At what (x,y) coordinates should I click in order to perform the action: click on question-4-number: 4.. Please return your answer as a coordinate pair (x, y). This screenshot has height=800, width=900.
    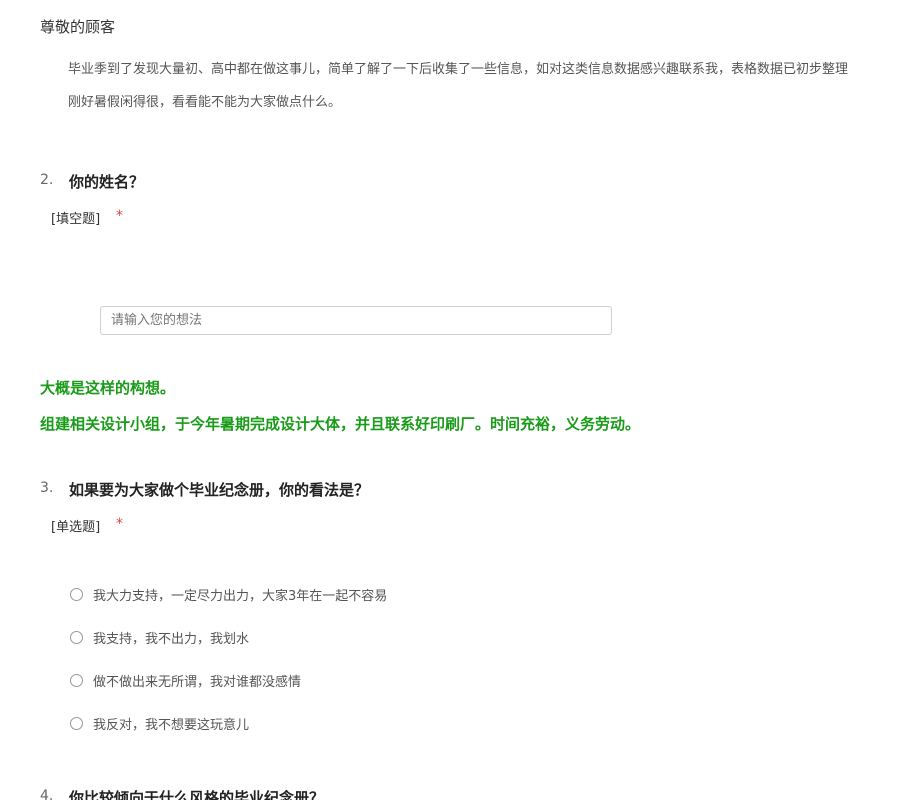
    Looking at the image, I should click on (47, 794).